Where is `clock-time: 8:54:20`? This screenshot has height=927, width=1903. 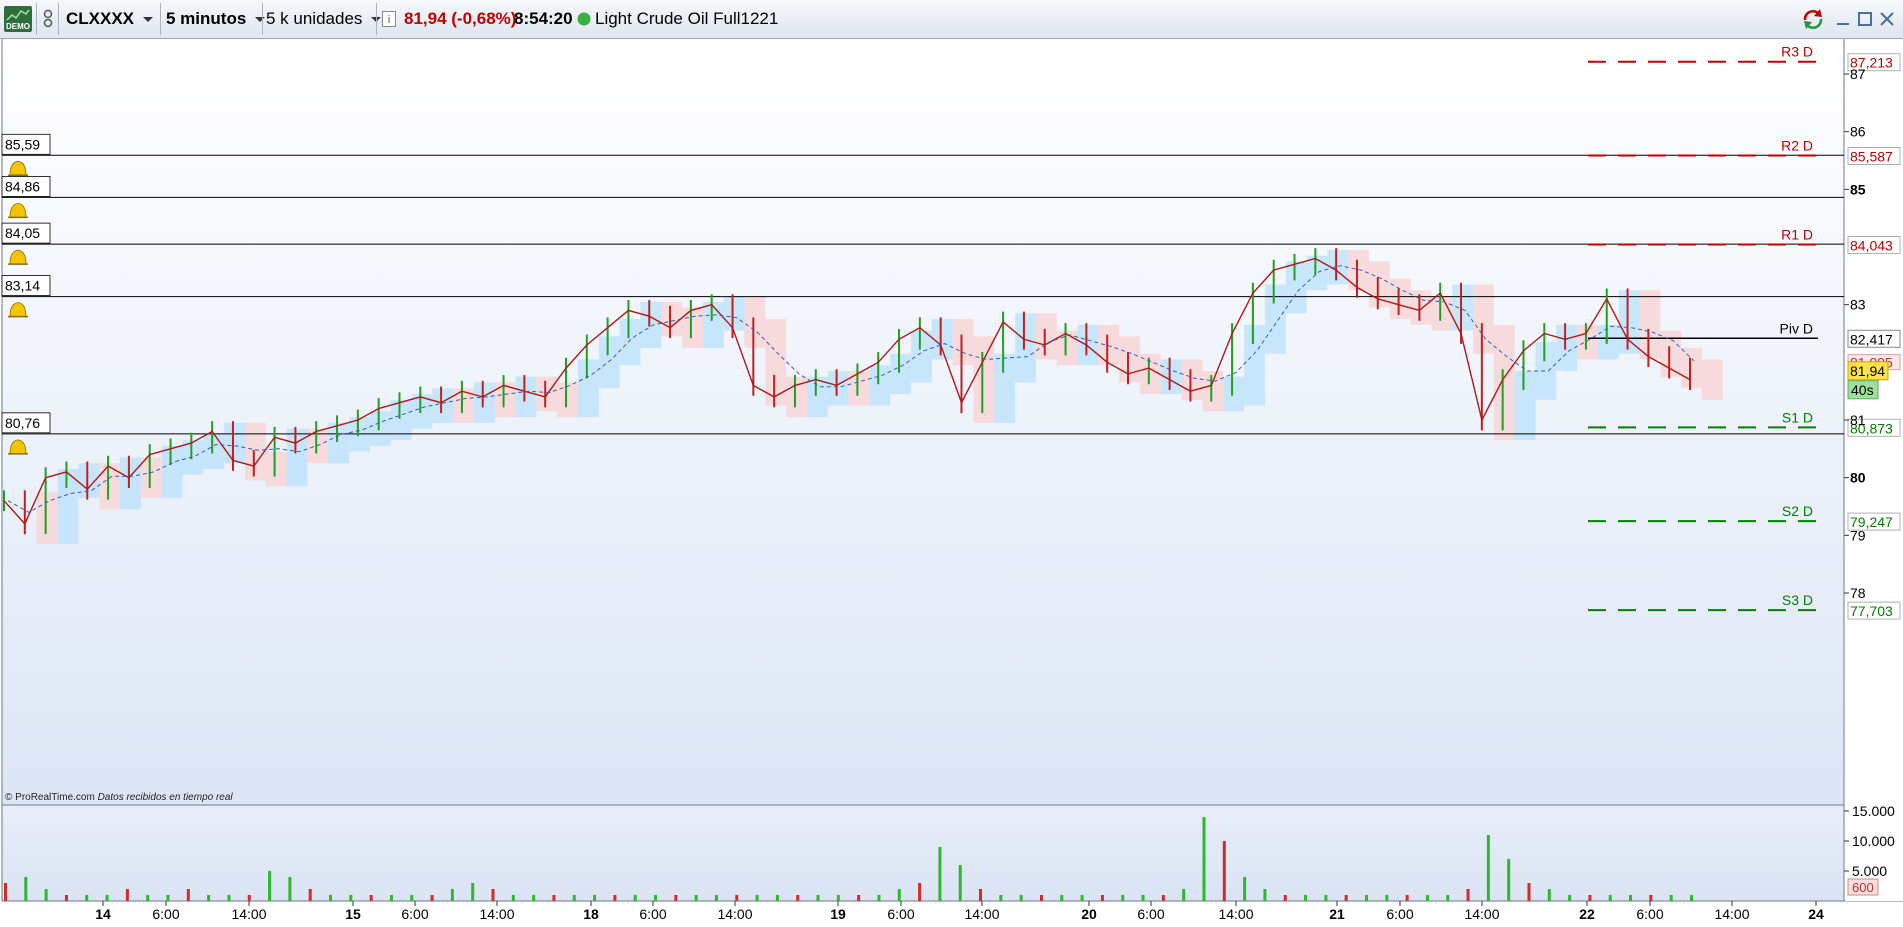
clock-time: 8:54:20 is located at coordinates (543, 18).